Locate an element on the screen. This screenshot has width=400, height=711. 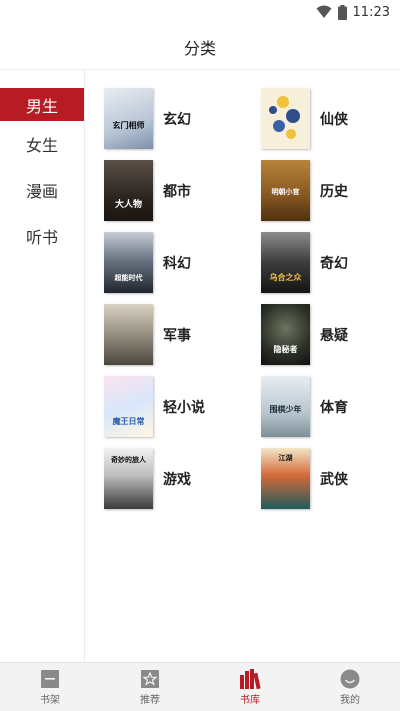
sidebar-item-female: 女生 is located at coordinates (42, 144).